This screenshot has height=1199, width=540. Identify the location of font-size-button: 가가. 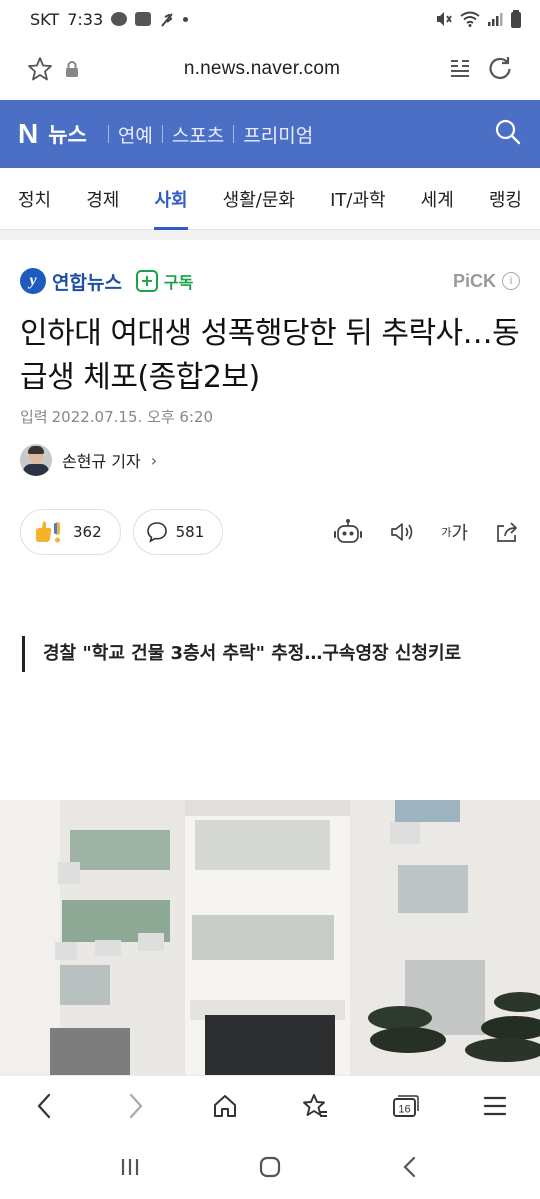
(454, 532).